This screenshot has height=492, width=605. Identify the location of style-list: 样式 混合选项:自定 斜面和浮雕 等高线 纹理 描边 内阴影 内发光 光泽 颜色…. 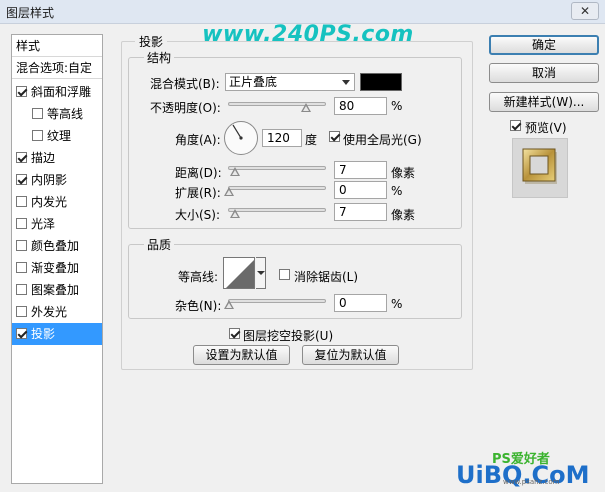
(57, 259).